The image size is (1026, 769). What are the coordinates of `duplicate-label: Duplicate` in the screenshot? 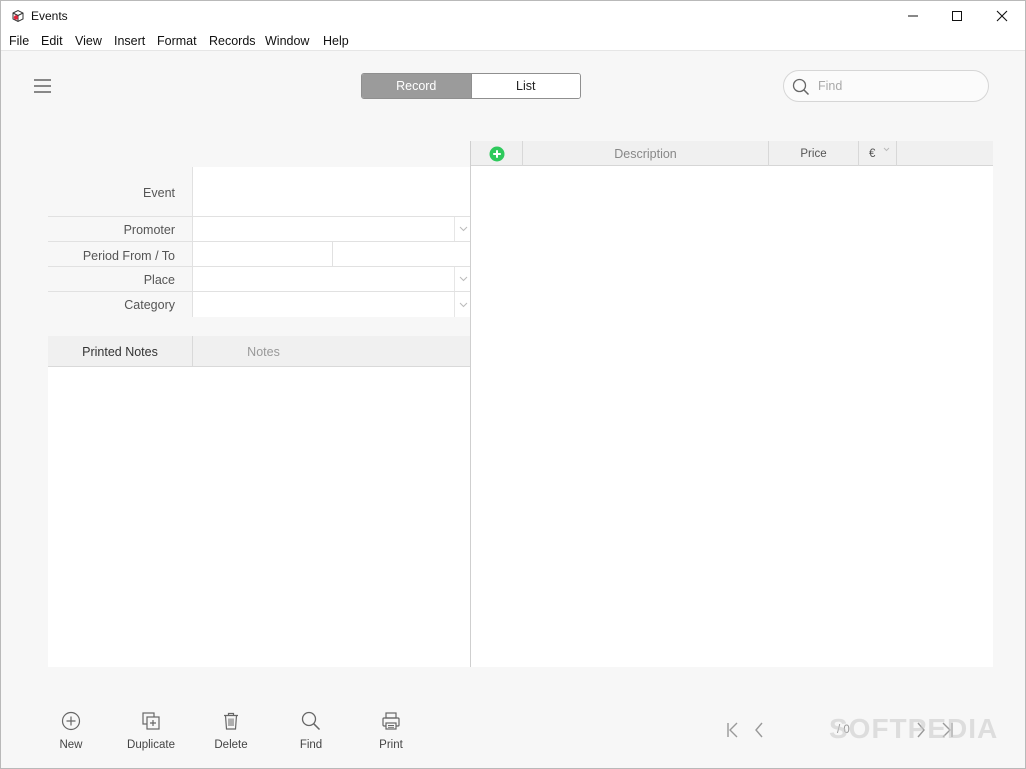 It's located at (151, 745).